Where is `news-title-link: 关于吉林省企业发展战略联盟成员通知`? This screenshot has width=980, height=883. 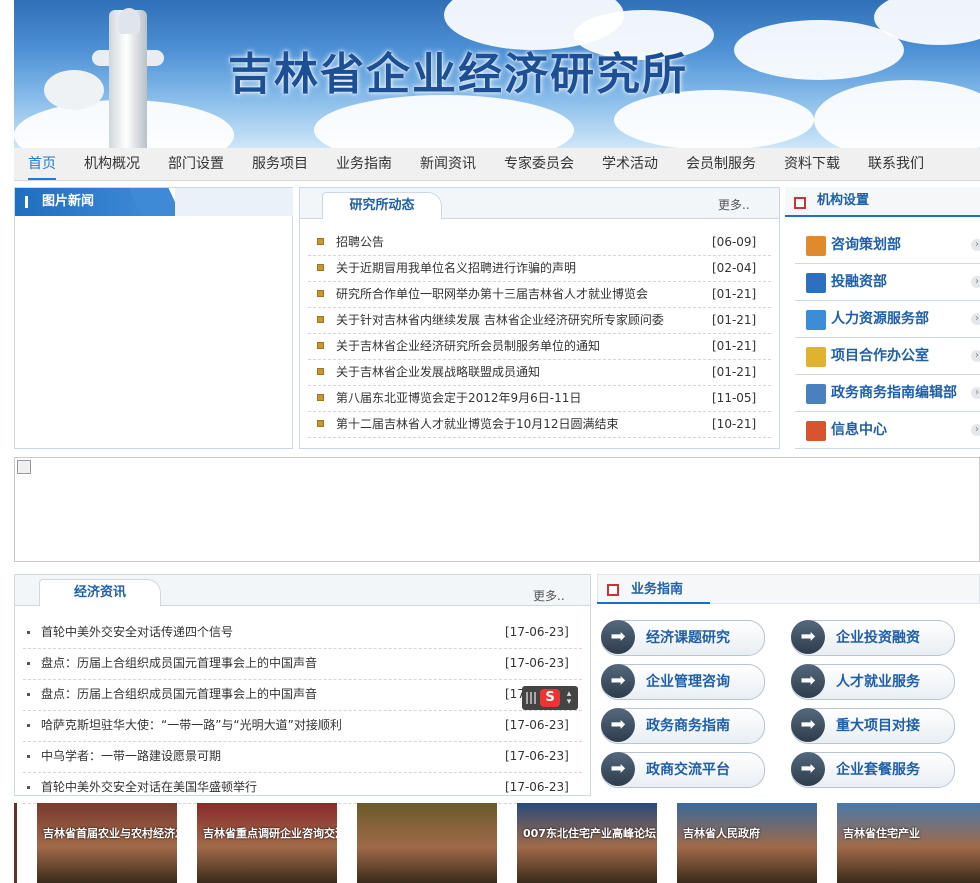 news-title-link: 关于吉林省企业发展战略联盟成员通知 is located at coordinates (438, 372).